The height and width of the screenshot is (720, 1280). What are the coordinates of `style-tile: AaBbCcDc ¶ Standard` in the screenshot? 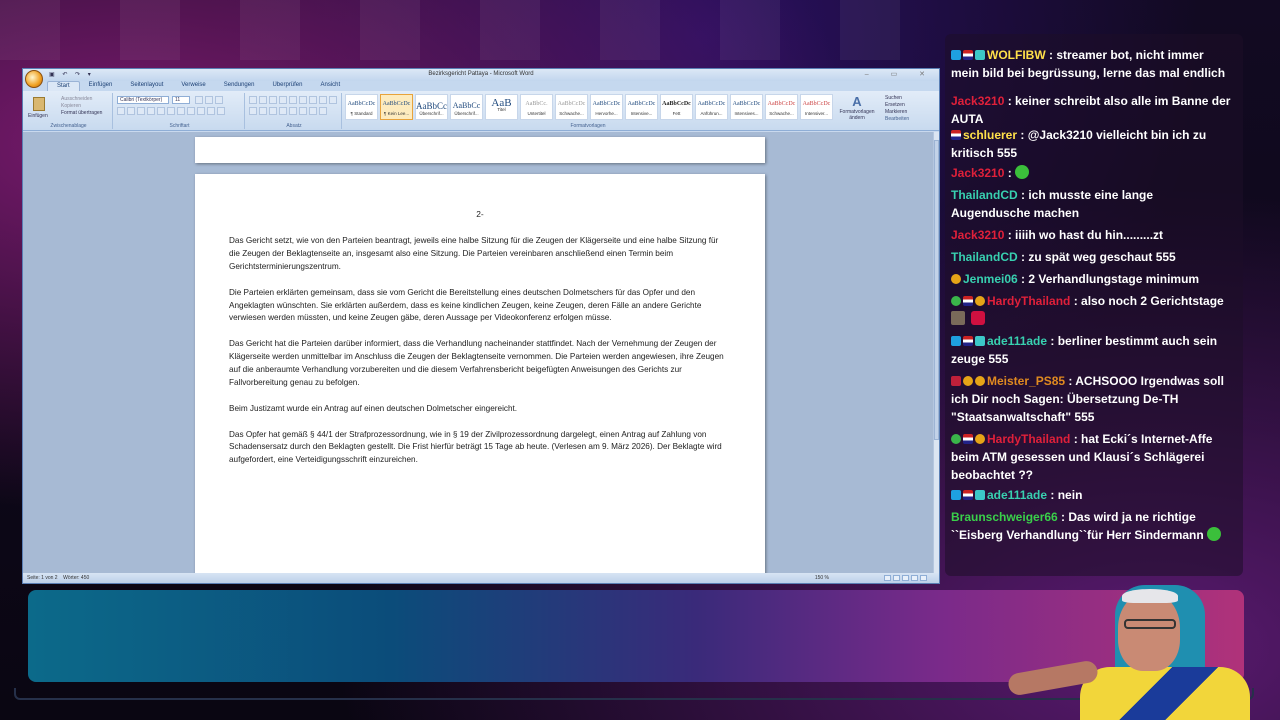 It's located at (361, 107).